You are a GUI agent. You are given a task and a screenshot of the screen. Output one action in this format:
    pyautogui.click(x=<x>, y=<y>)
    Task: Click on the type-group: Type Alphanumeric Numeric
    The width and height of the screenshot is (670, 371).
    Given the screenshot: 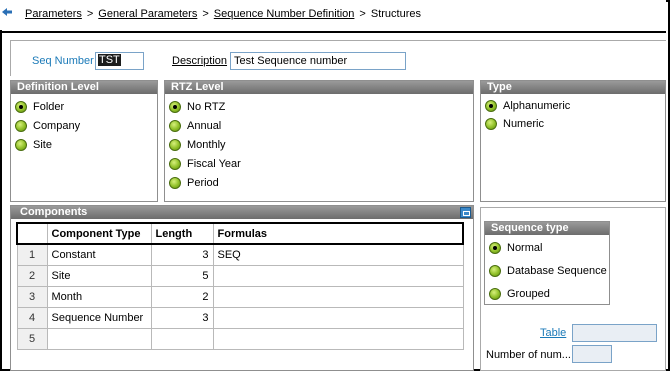 What is the action you would take?
    pyautogui.click(x=573, y=141)
    